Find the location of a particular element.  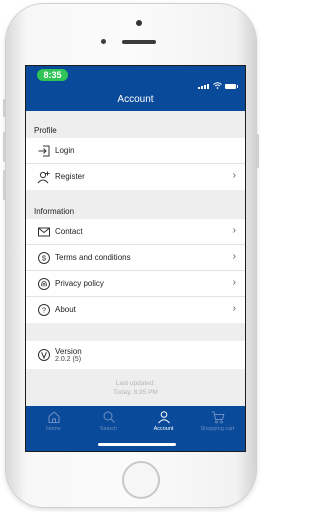

app-header: 8:35 Account is located at coordinates (135, 88).